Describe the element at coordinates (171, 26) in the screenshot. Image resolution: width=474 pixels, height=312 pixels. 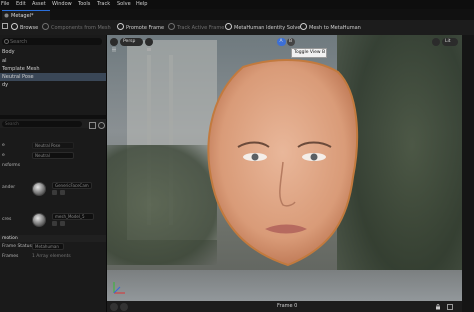
I see `track-icon` at that location.